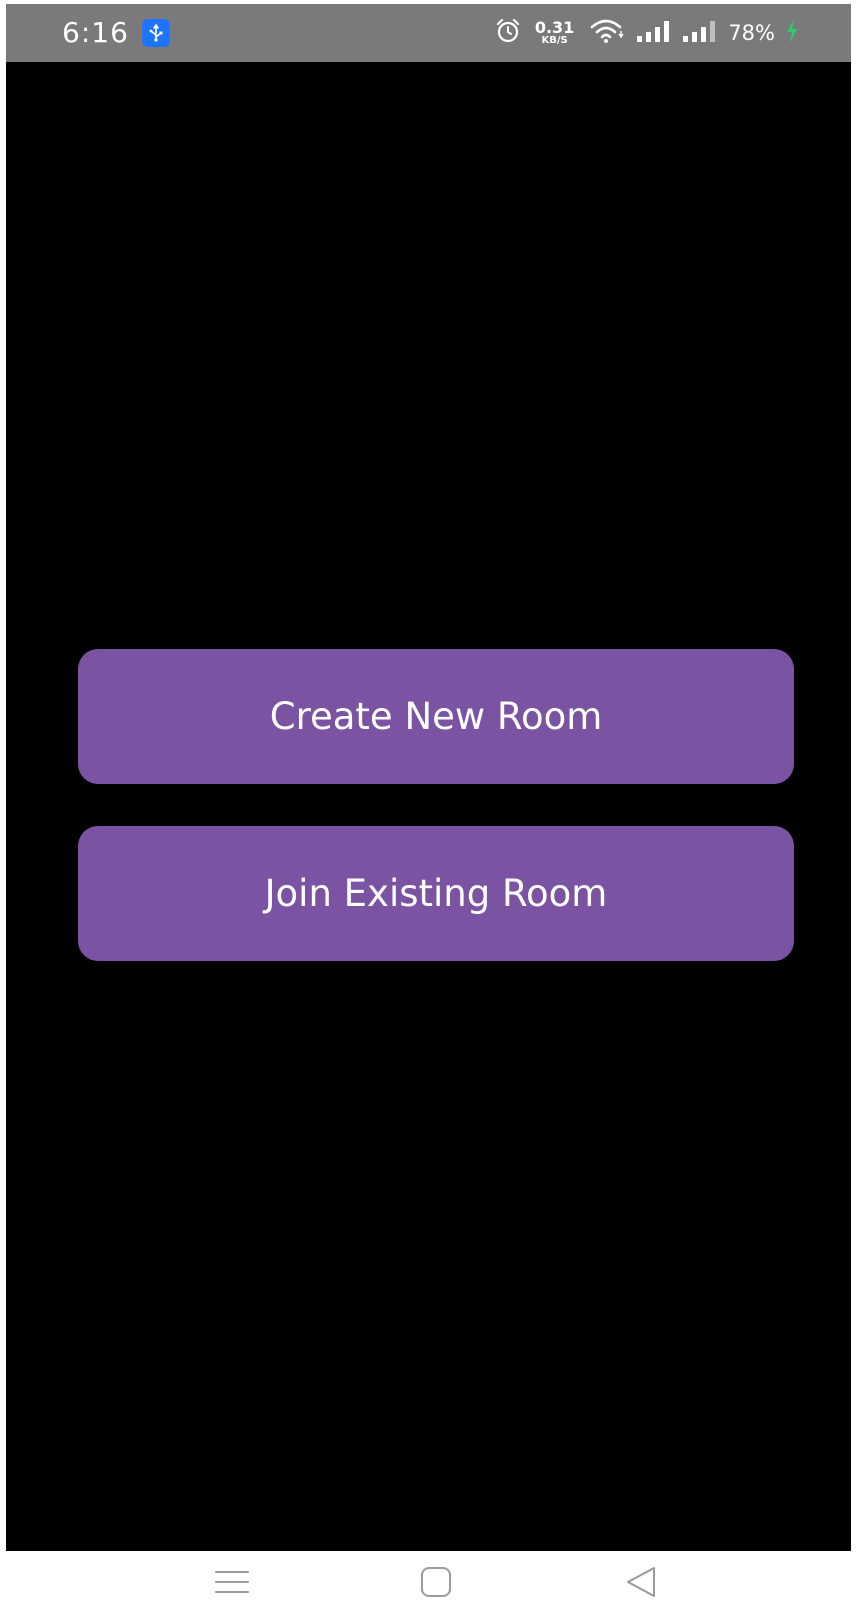 The width and height of the screenshot is (857, 1613). What do you see at coordinates (554, 40) in the screenshot?
I see `network-speed-unit: KB/S` at bounding box center [554, 40].